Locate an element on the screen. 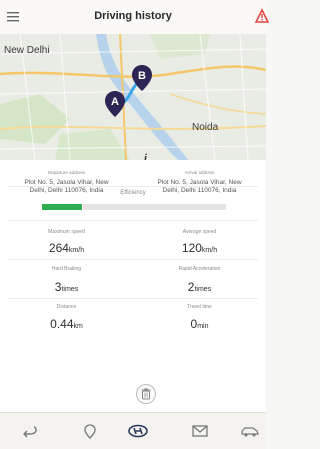  location-pin-icon is located at coordinates (90, 431).